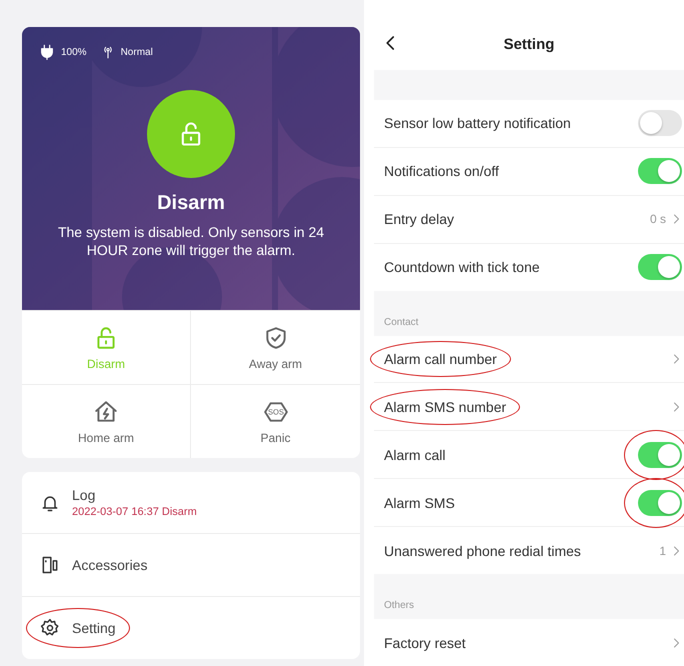 Image resolution: width=684 pixels, height=666 pixels. Describe the element at coordinates (415, 454) in the screenshot. I see `setting-label: Alarm call` at that location.